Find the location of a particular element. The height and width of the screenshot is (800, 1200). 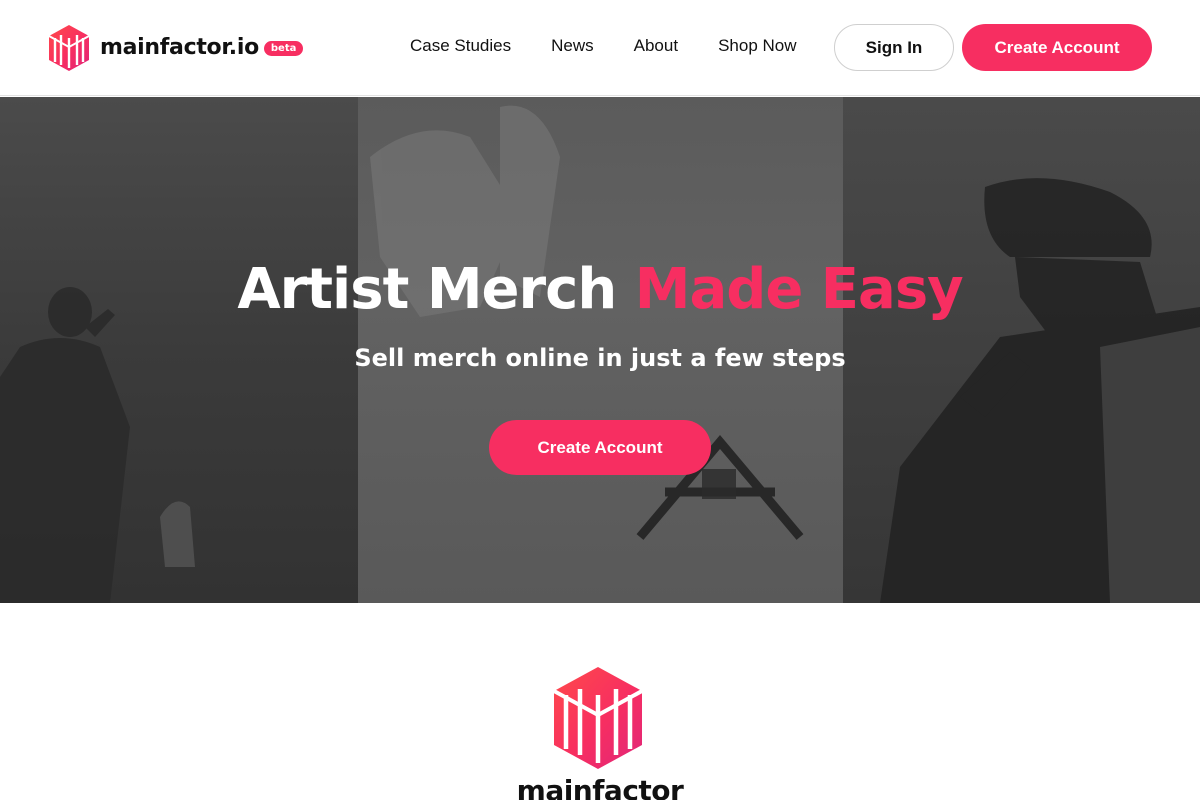

nav-link-about: About is located at coordinates (656, 46).